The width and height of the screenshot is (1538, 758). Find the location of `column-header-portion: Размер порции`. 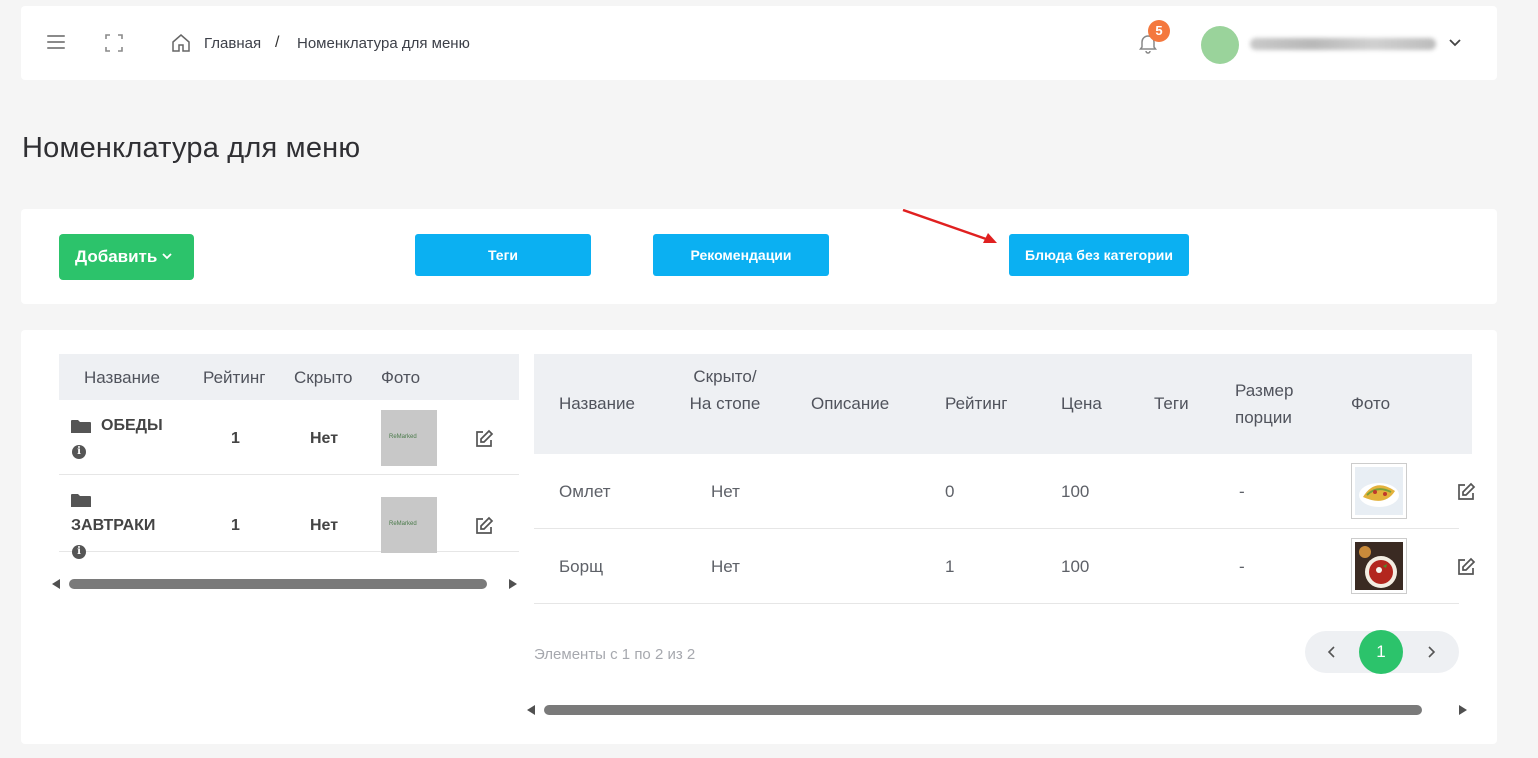

column-header-portion: Размер порции is located at coordinates (1271, 404).